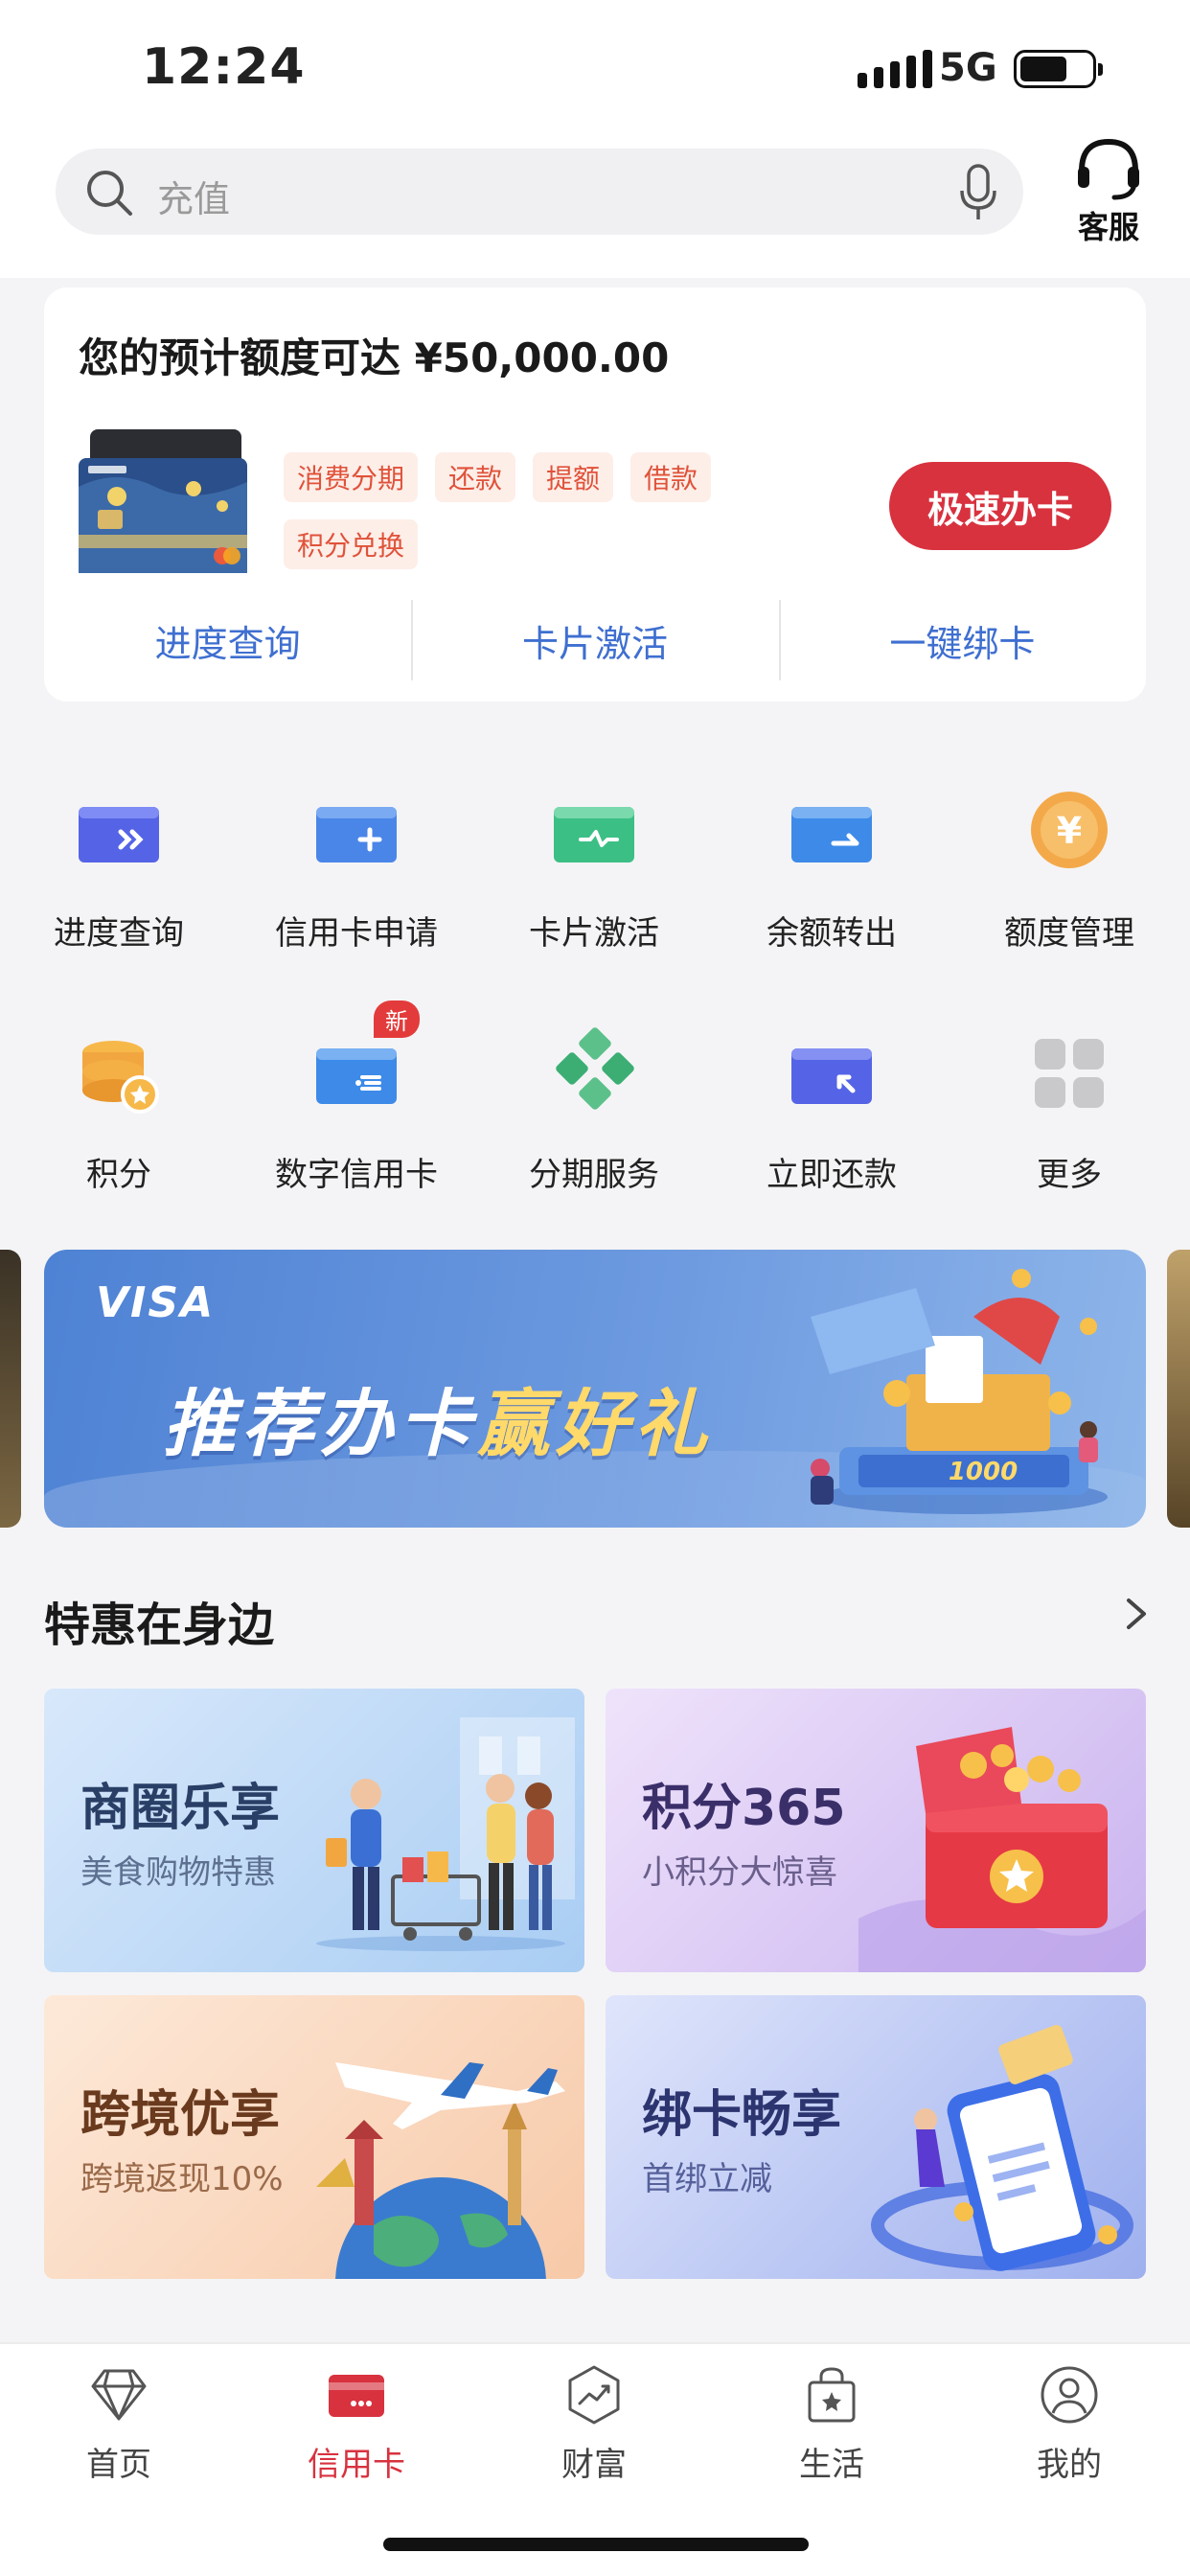 The height and width of the screenshot is (2576, 1190). What do you see at coordinates (1178, 1389) in the screenshot?
I see `next-banner-peek` at bounding box center [1178, 1389].